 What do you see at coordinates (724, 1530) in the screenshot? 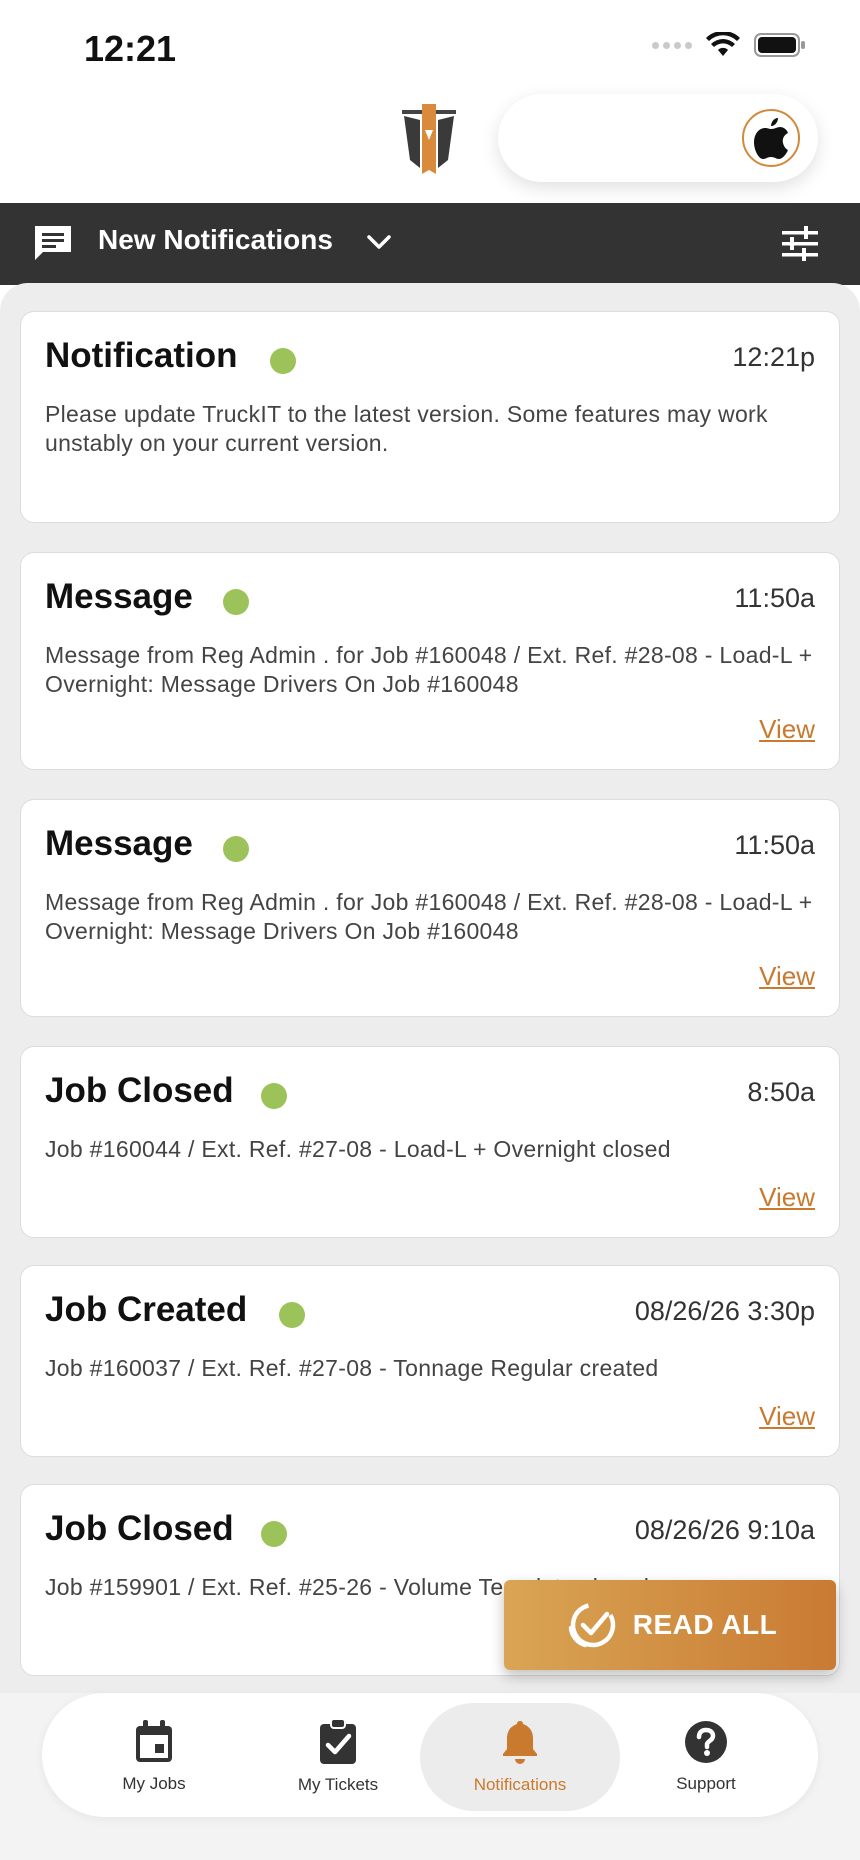
I see `notification-time: 08/26/26 9:10a` at bounding box center [724, 1530].